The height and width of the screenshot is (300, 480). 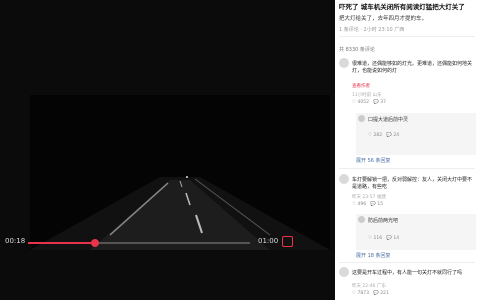 What do you see at coordinates (383, 221) in the screenshot?
I see `reply-text: 防后前两光吧` at bounding box center [383, 221].